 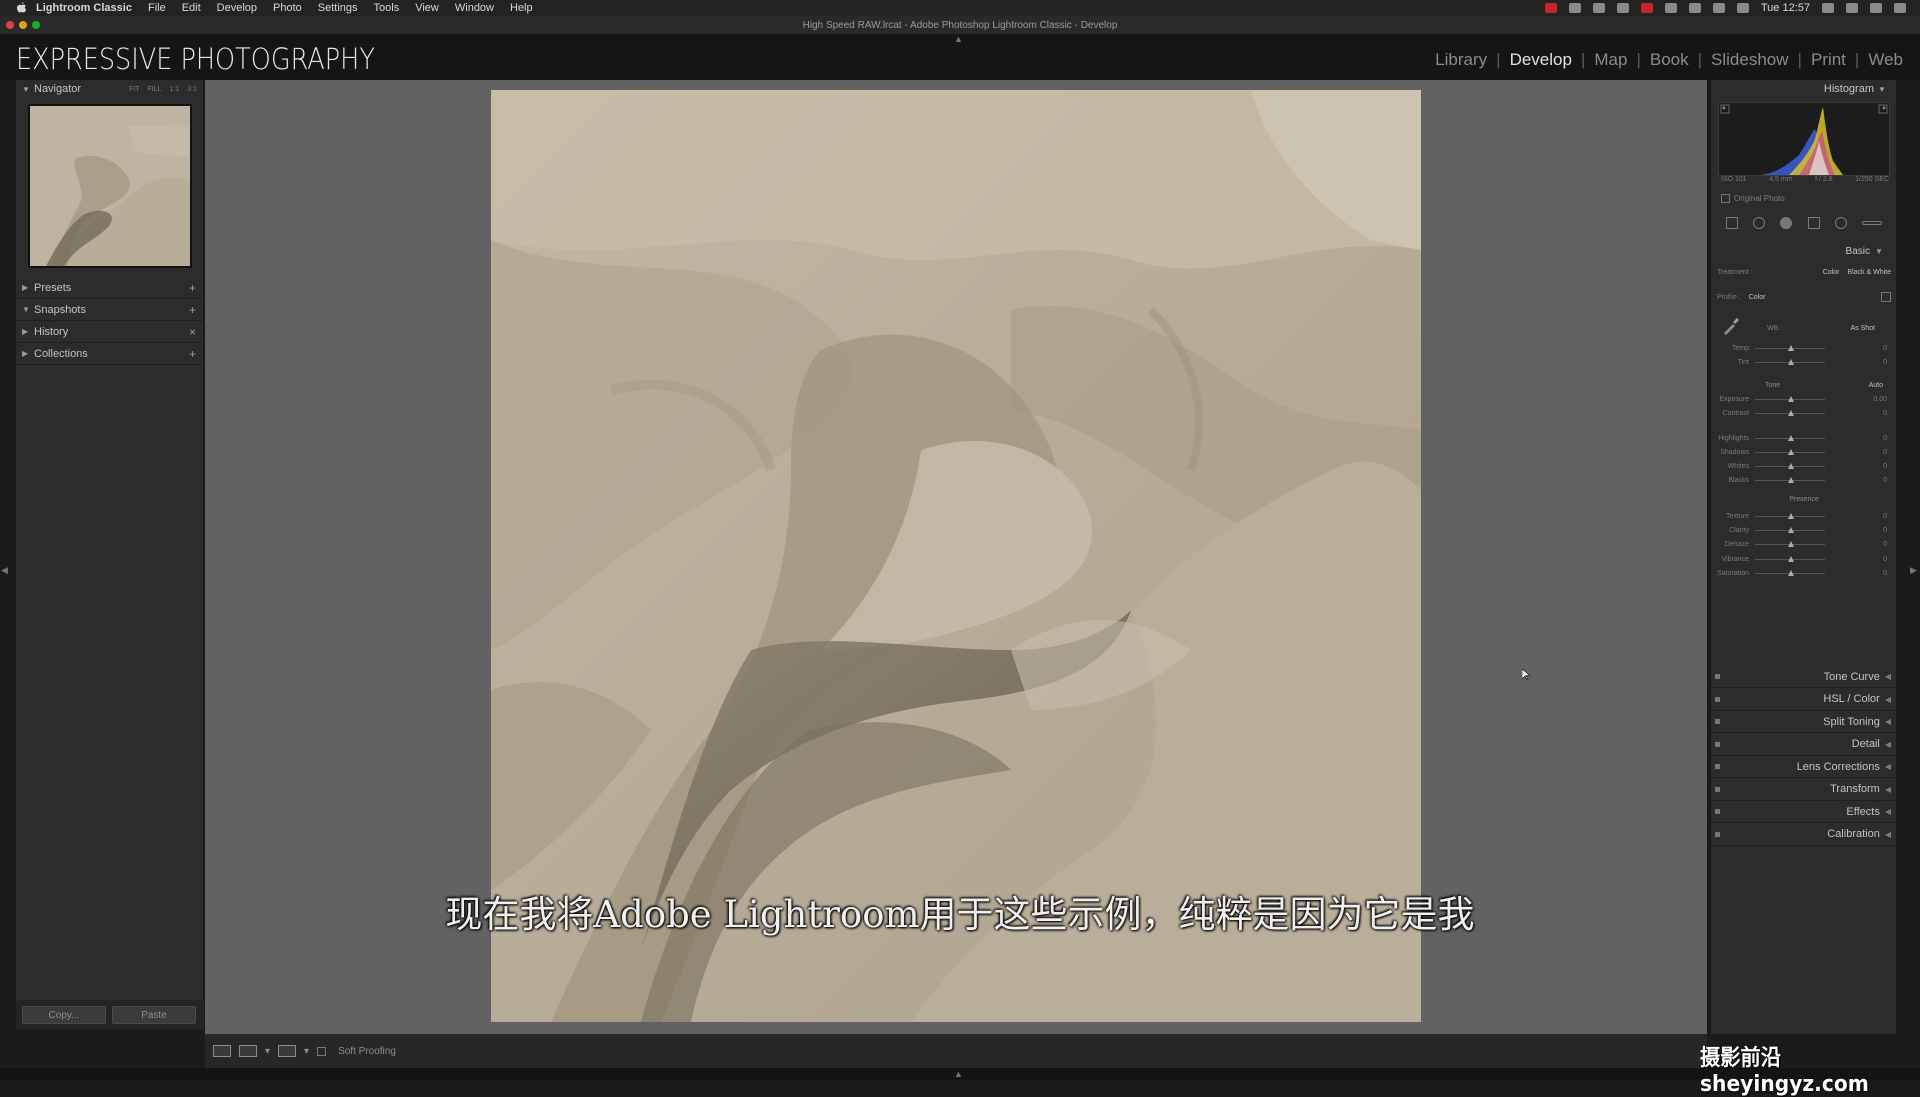 What do you see at coordinates (1872, 223) in the screenshot?
I see `adjustment-brush-icon` at bounding box center [1872, 223].